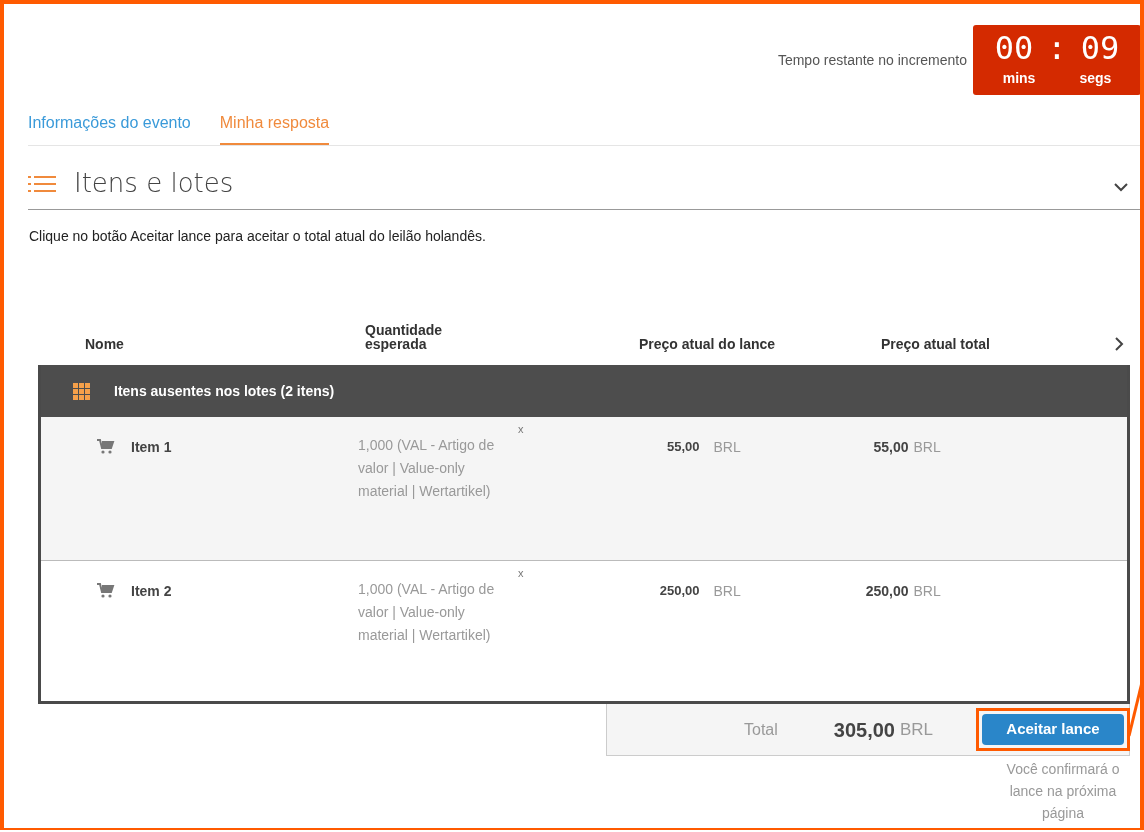  I want to click on confirmation-note: Você confirmará o lance na próxima página, so click(1063, 791).